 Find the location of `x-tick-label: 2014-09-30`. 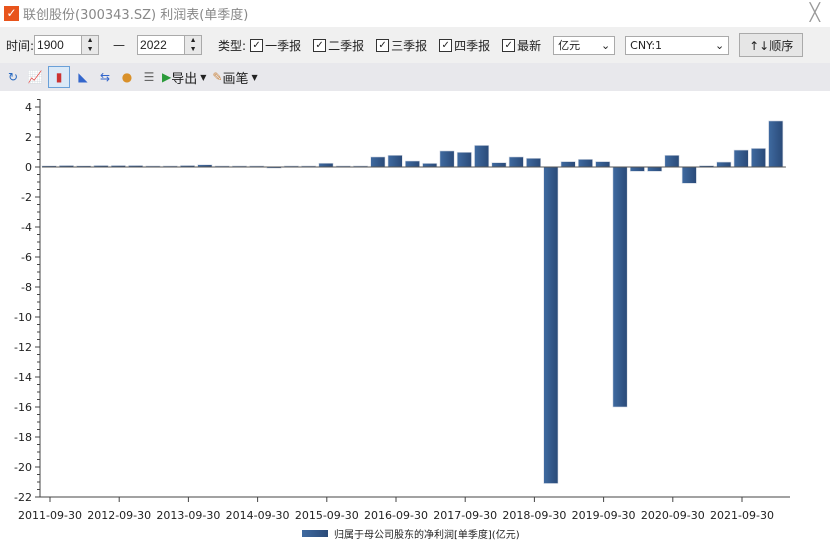

x-tick-label: 2014-09-30 is located at coordinates (258, 515).